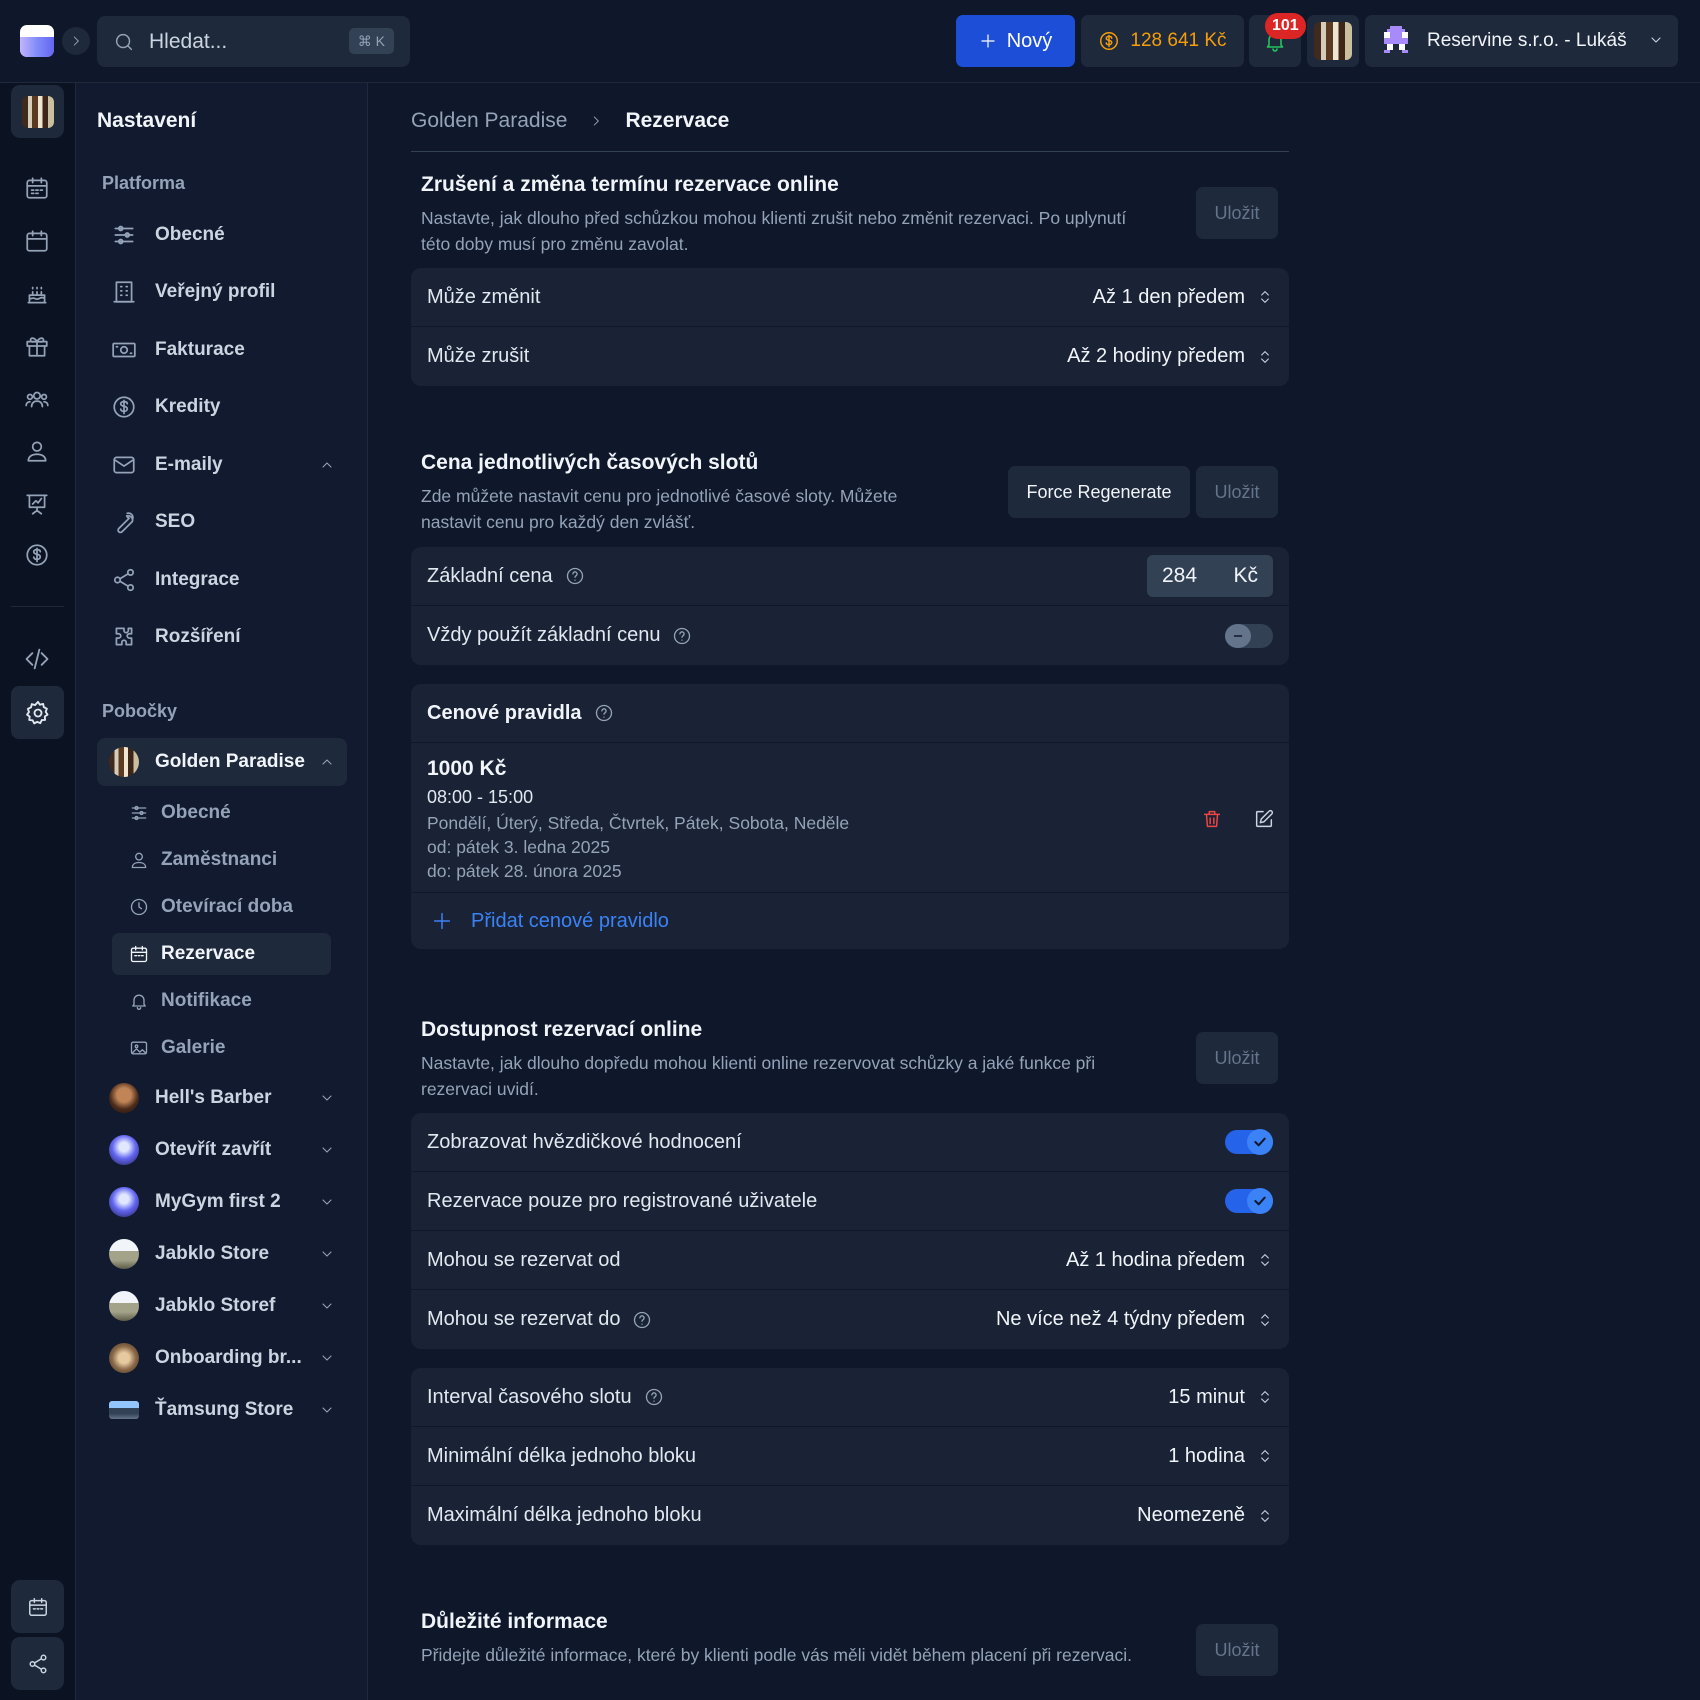 The image size is (1700, 1700). I want to click on calendar-bottom-button, so click(37, 1606).